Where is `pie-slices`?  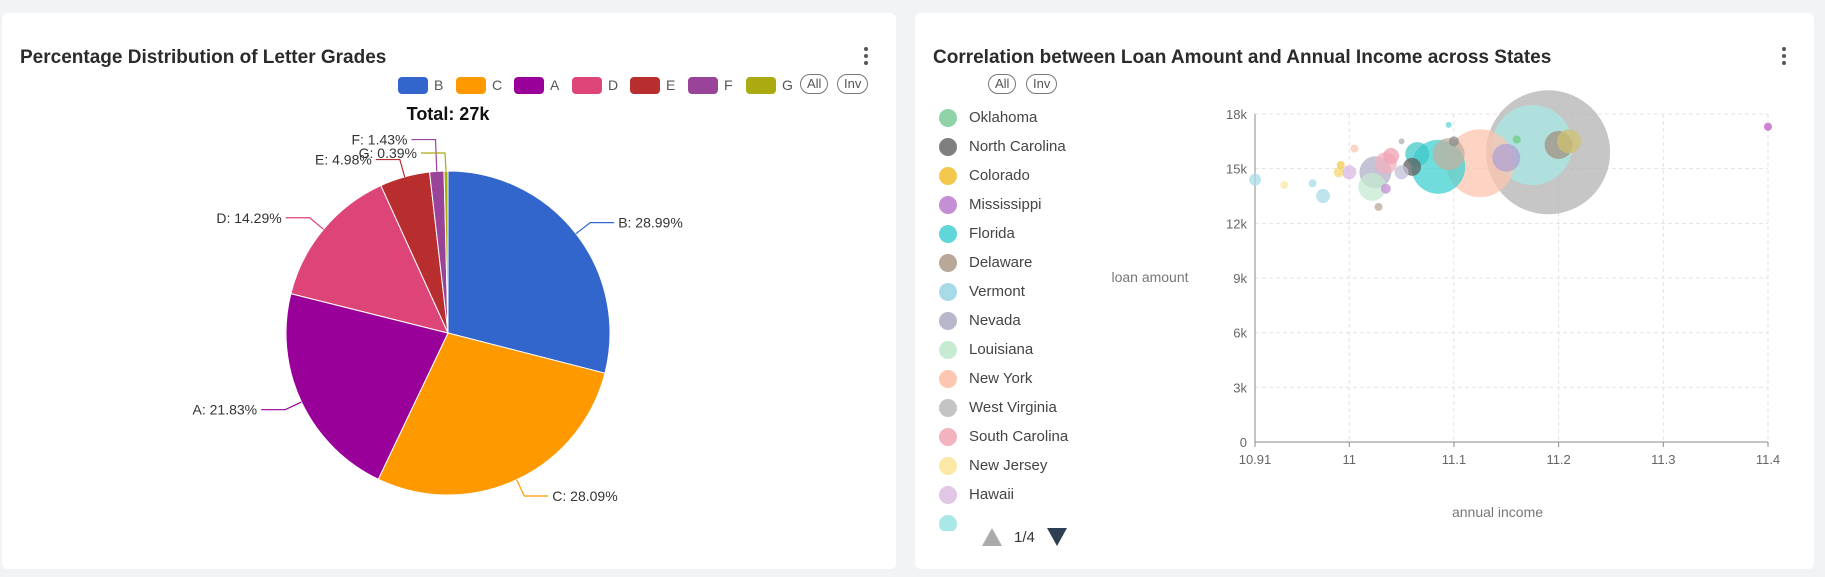
pie-slices is located at coordinates (448, 333).